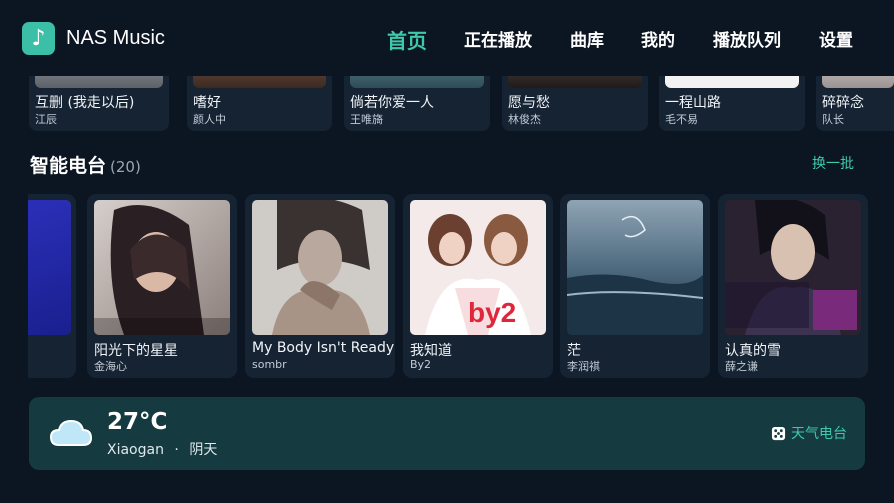  Describe the element at coordinates (269, 364) in the screenshot. I see `radio-artist: sombr` at that location.